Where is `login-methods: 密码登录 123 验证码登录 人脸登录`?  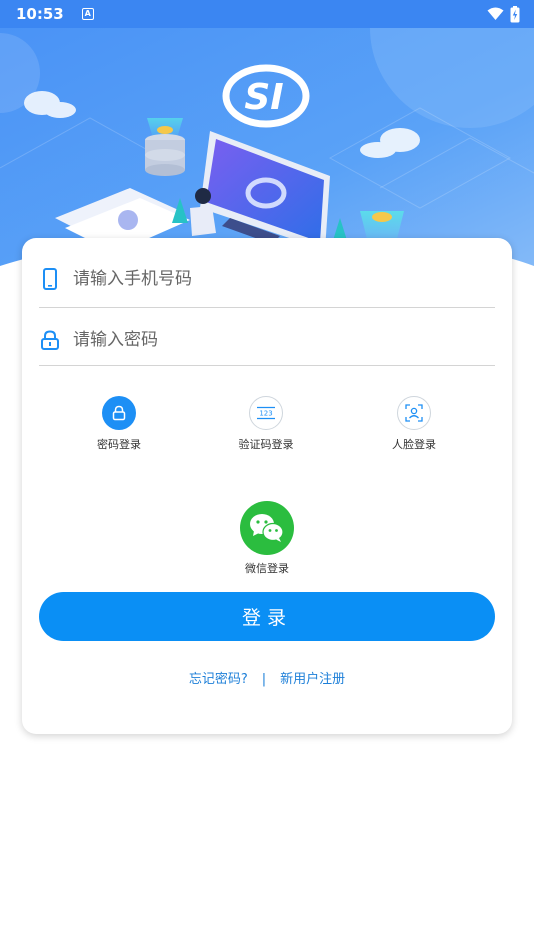
login-methods: 密码登录 123 验证码登录 人脸登录 is located at coordinates (267, 426).